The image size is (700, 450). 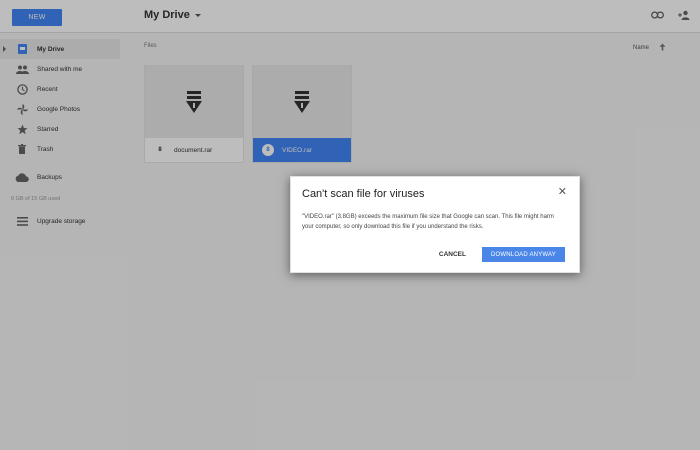 I want to click on dialog-actions: CANCEL DOWNLOAD ANYWAY, so click(x=502, y=254).